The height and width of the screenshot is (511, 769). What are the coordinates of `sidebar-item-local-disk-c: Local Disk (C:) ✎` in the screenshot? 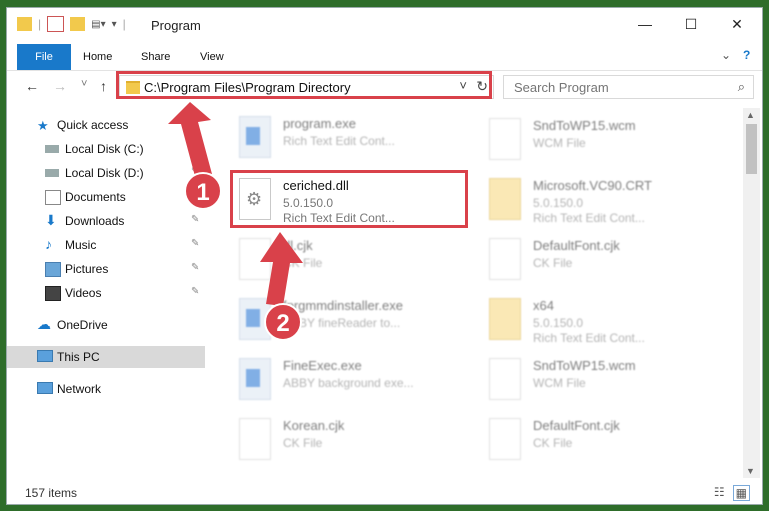 It's located at (106, 149).